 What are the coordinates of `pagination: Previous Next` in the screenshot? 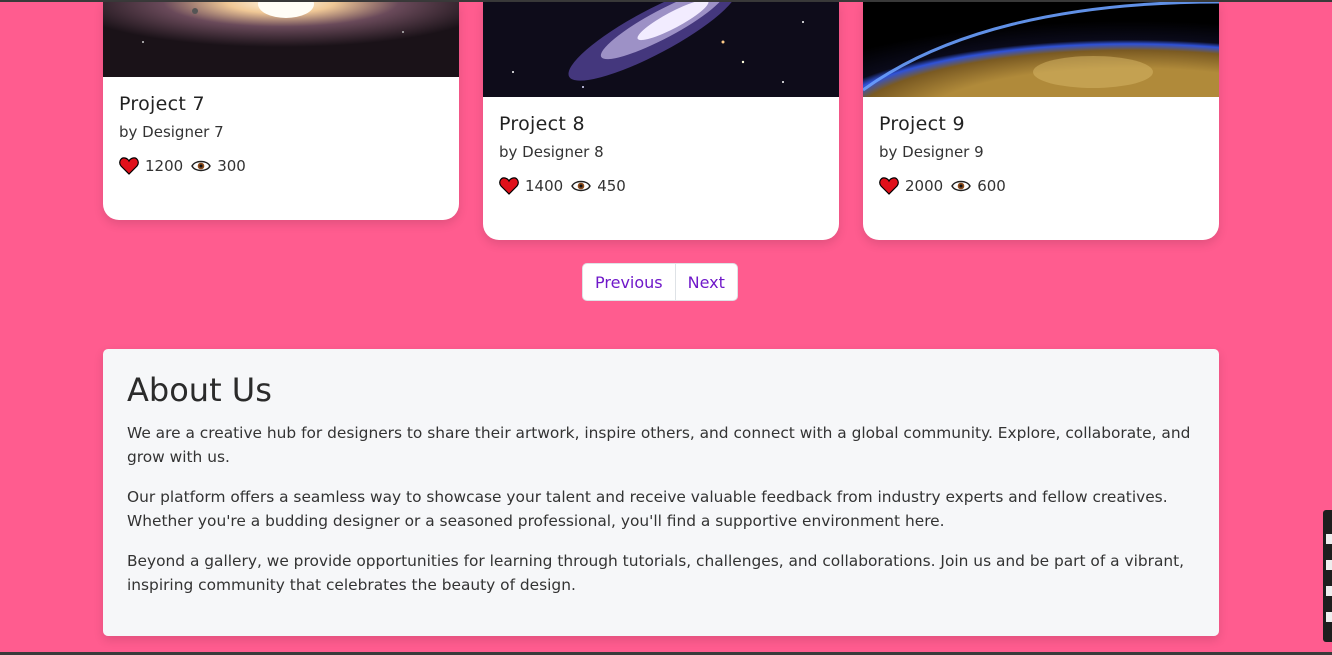 It's located at (660, 282).